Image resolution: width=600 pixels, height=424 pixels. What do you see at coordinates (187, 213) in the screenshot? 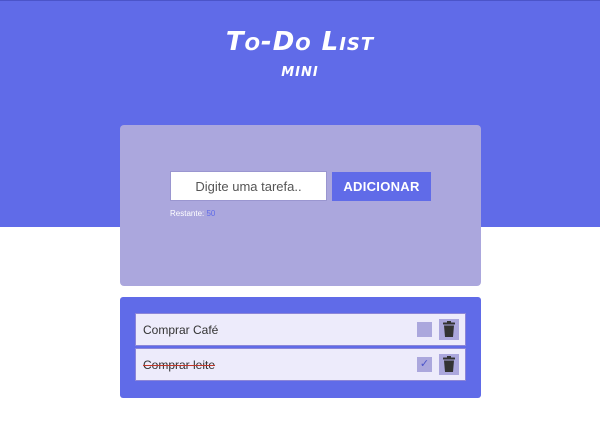
I see `remaining-label: Restante:` at bounding box center [187, 213].